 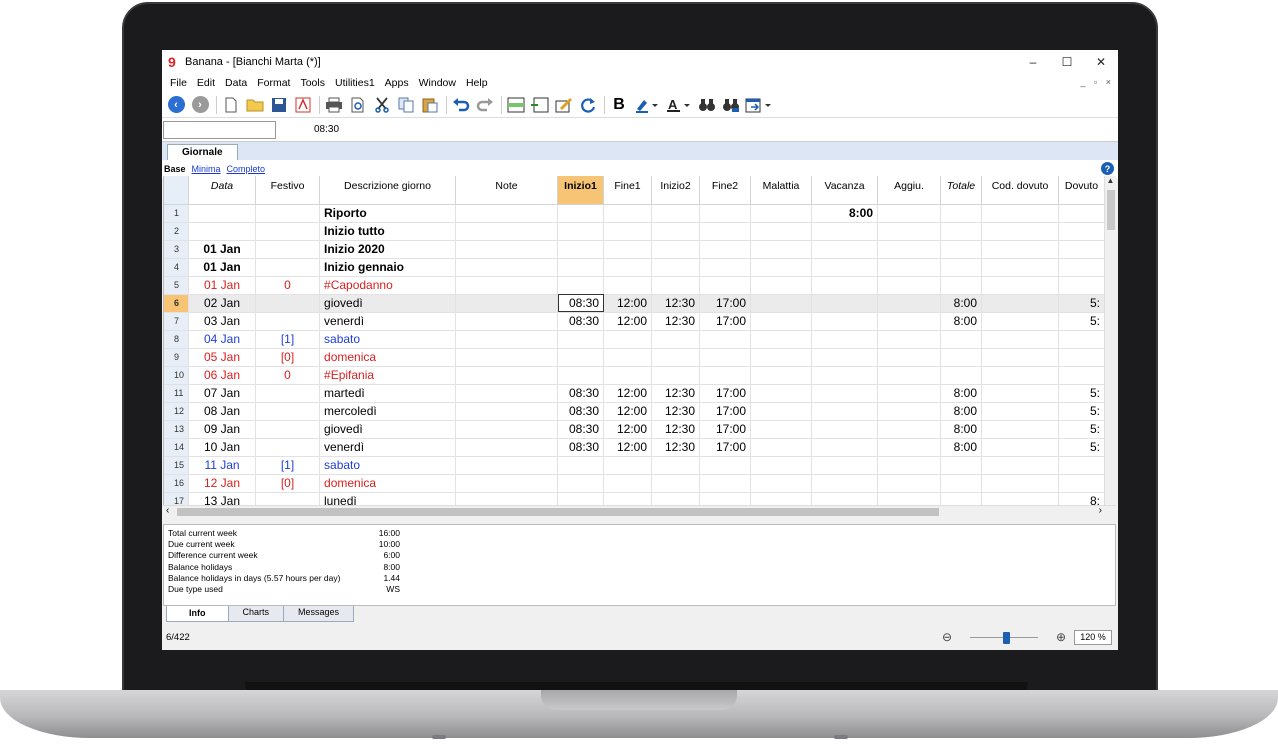 What do you see at coordinates (635, 267) in the screenshot?
I see `table-row: 4 01 Jan Inizio gennaio` at bounding box center [635, 267].